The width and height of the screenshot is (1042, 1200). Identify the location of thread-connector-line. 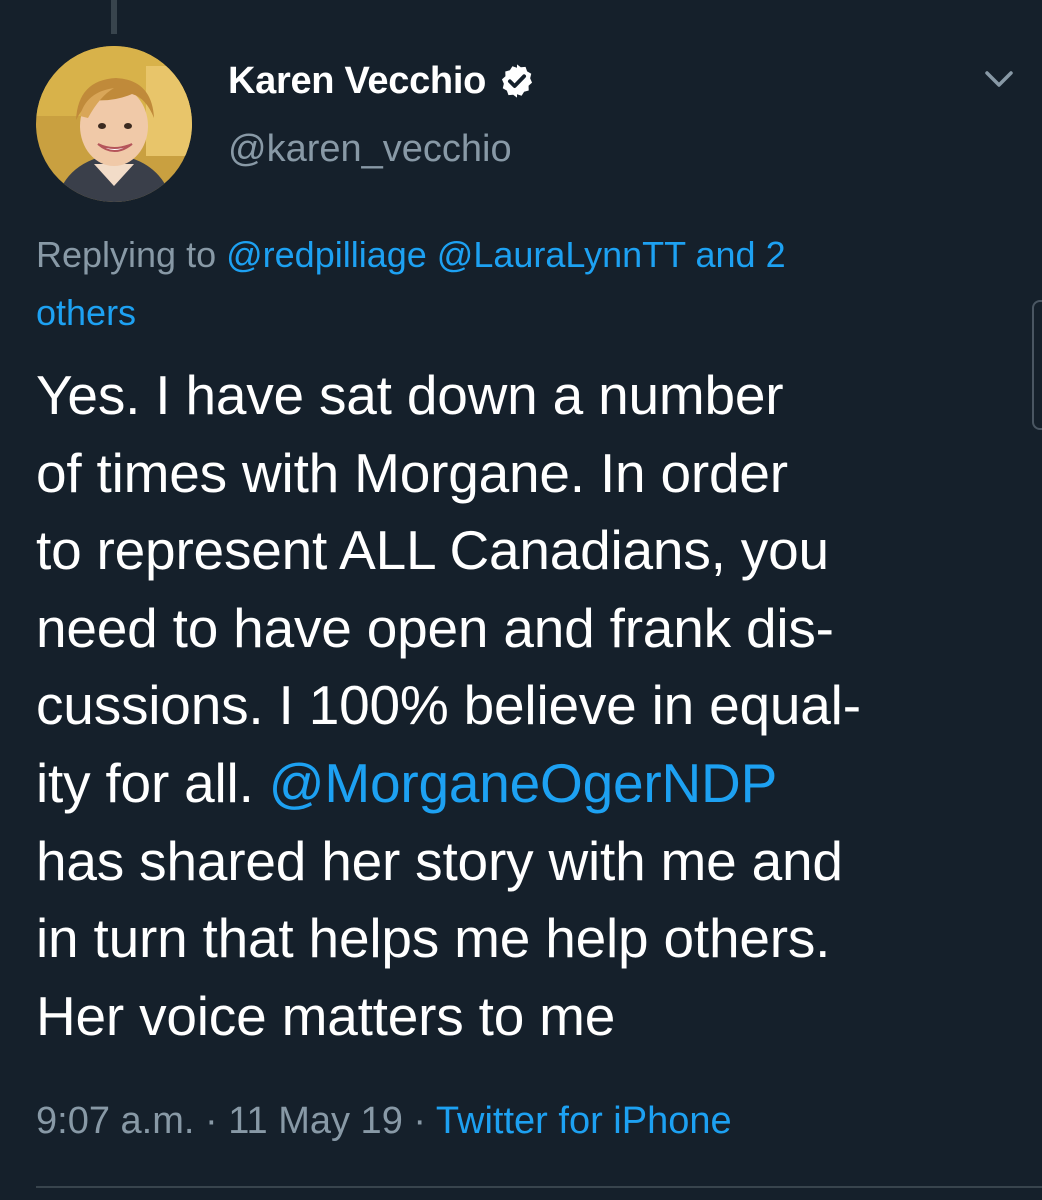
(114, 17).